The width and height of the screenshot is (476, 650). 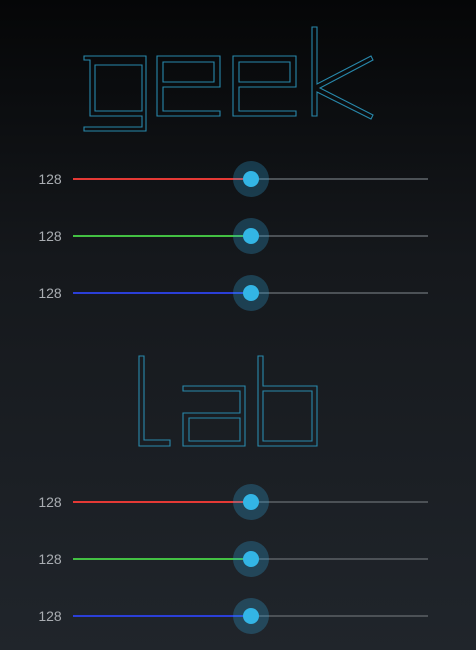 I want to click on slider-row-red-2: 128, so click(x=238, y=502).